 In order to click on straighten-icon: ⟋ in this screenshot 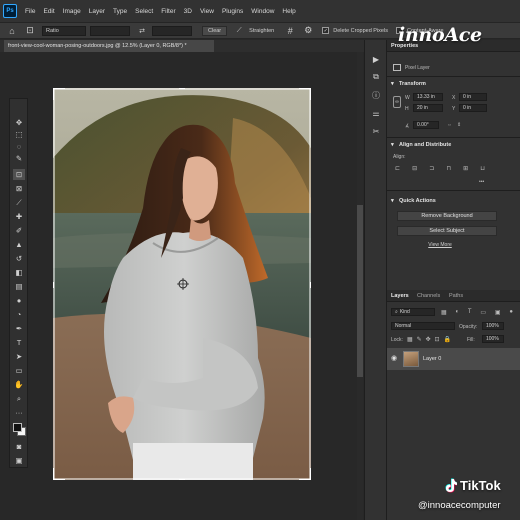, I will do `click(239, 31)`.